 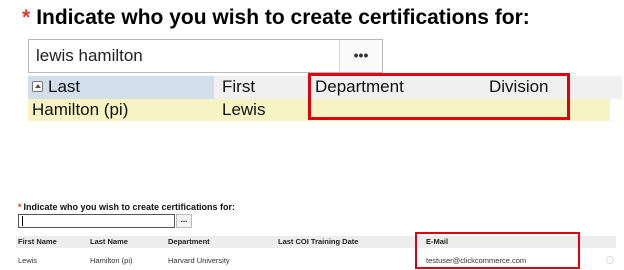 I want to click on header-last-name: Last Name, so click(x=109, y=241).